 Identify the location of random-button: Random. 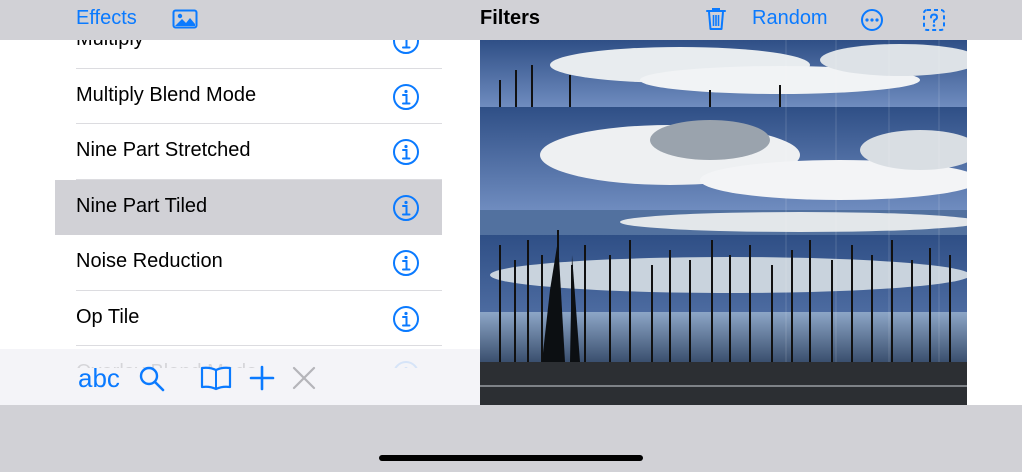
(790, 18).